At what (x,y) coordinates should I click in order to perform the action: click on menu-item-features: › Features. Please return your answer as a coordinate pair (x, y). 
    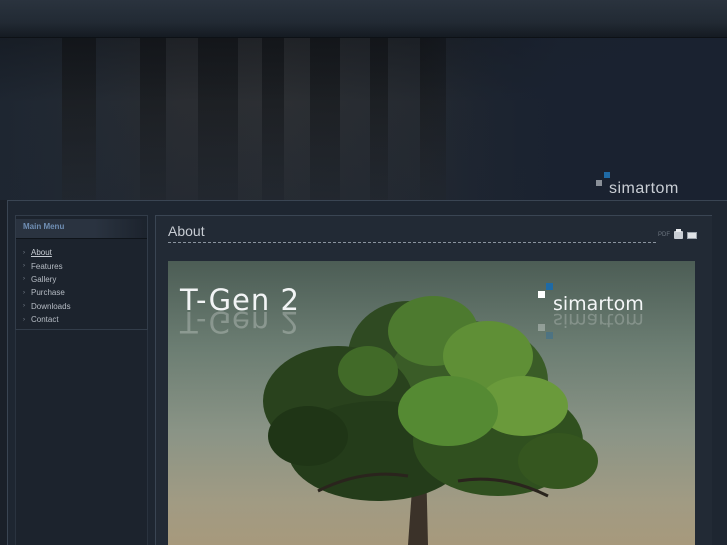
    Looking at the image, I should click on (81, 265).